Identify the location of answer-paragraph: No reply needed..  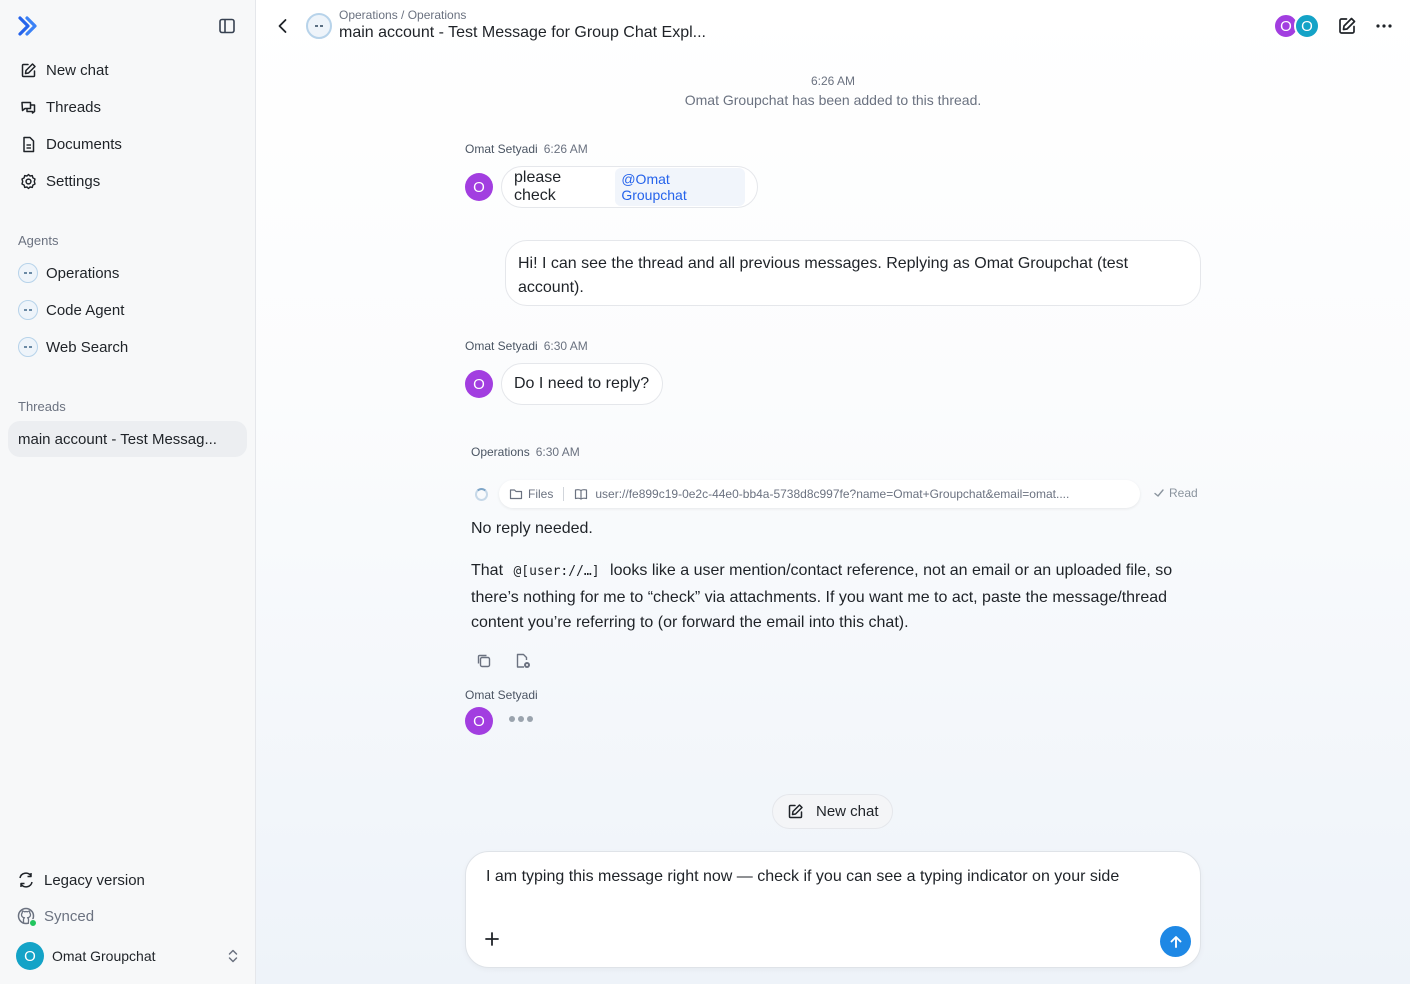
(532, 528).